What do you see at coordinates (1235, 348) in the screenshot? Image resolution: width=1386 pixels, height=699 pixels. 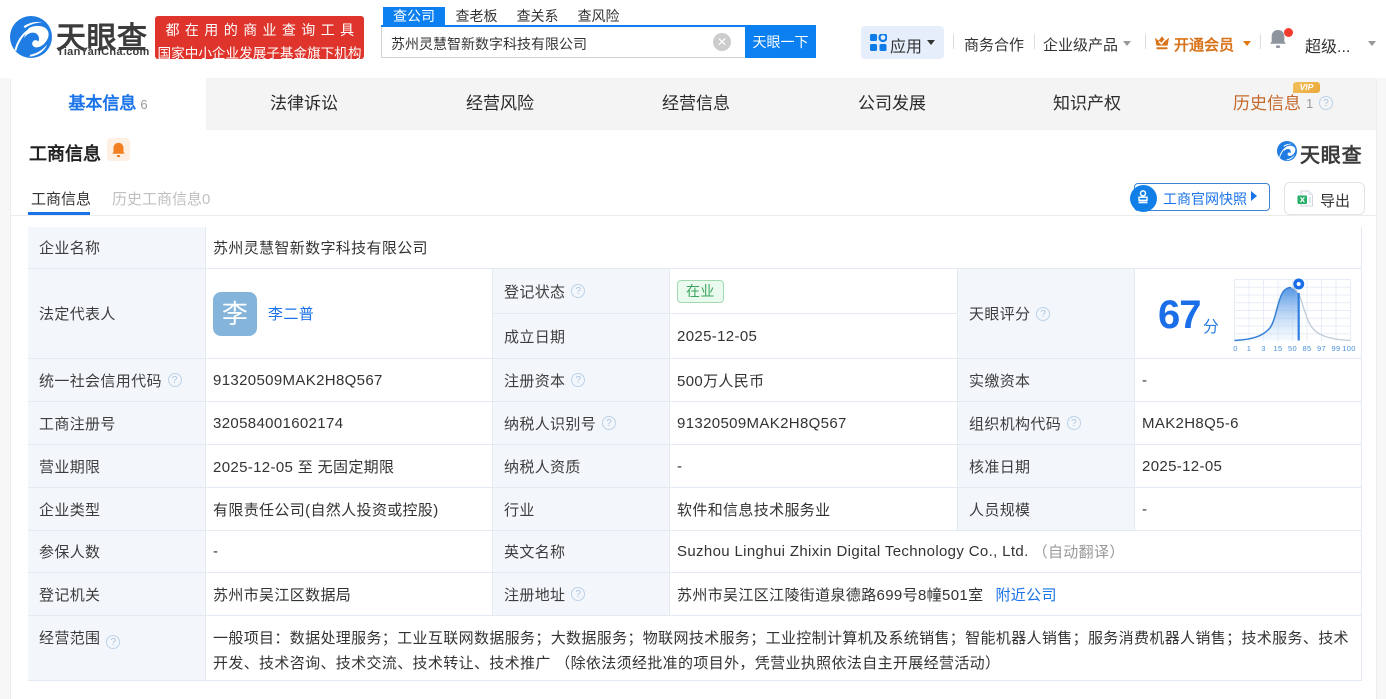 I see `svg-text: 0` at bounding box center [1235, 348].